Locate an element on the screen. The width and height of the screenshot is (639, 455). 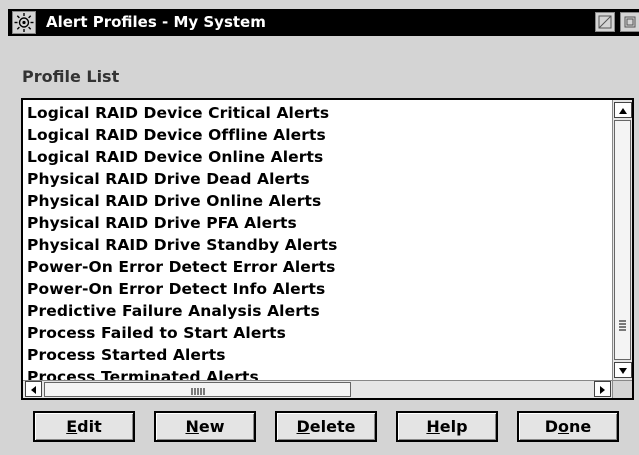
horizontal-scrollbar is located at coordinates (318, 389).